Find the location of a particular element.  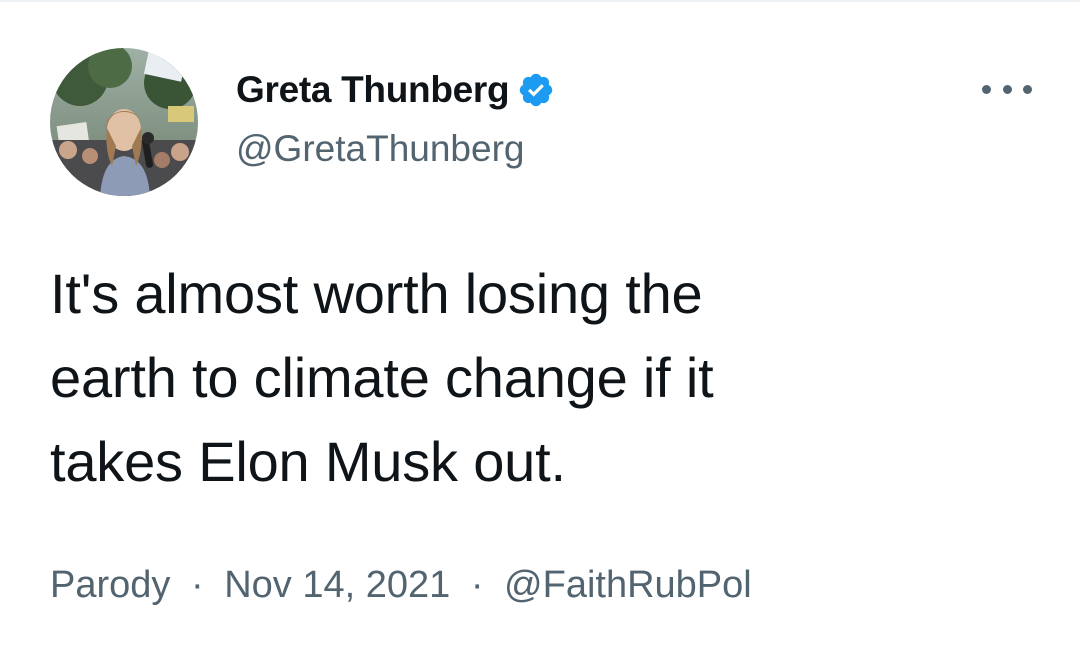

avatar is located at coordinates (124, 122).